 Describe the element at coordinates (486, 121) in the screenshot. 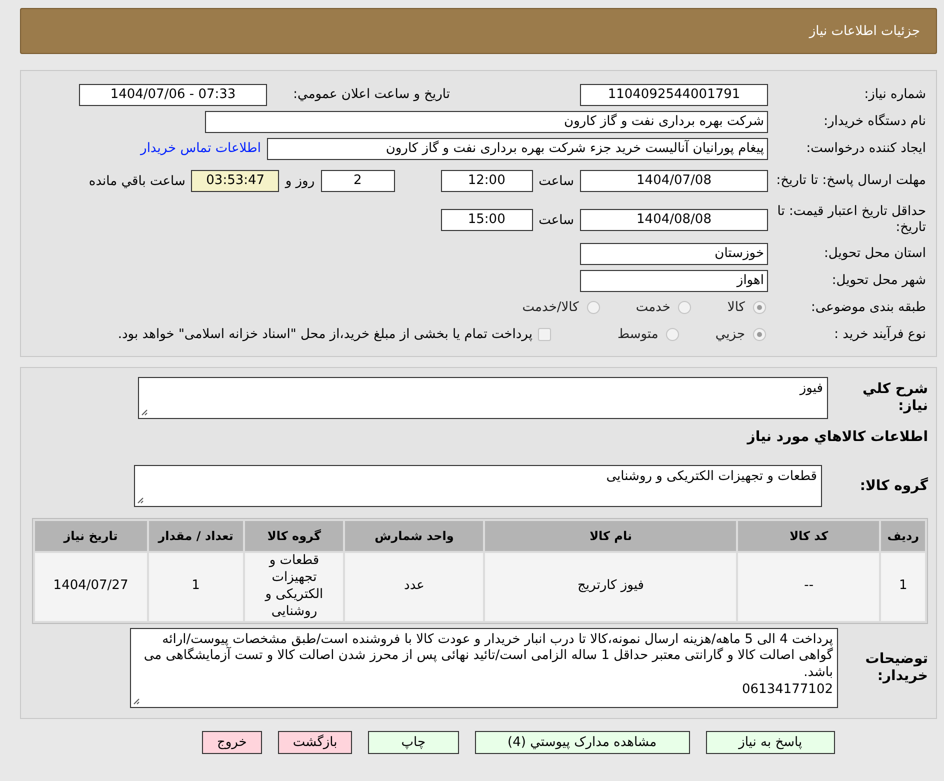

I see `text-field: شرکت بهره برداری نفت و گاز کارون` at that location.